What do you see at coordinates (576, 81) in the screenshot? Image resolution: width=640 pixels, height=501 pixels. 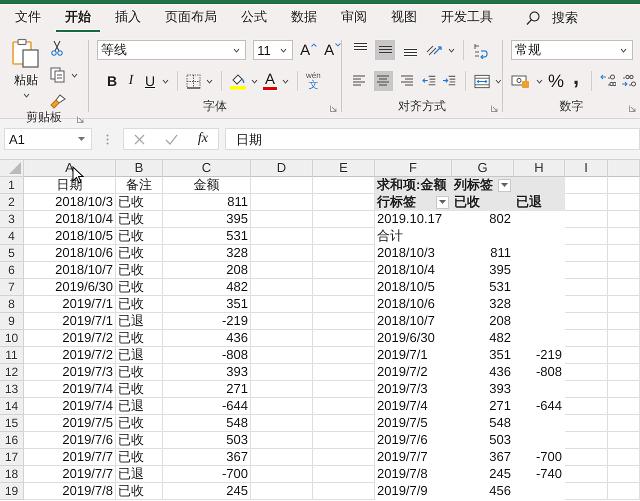 I see `comma-style-button: ,` at bounding box center [576, 81].